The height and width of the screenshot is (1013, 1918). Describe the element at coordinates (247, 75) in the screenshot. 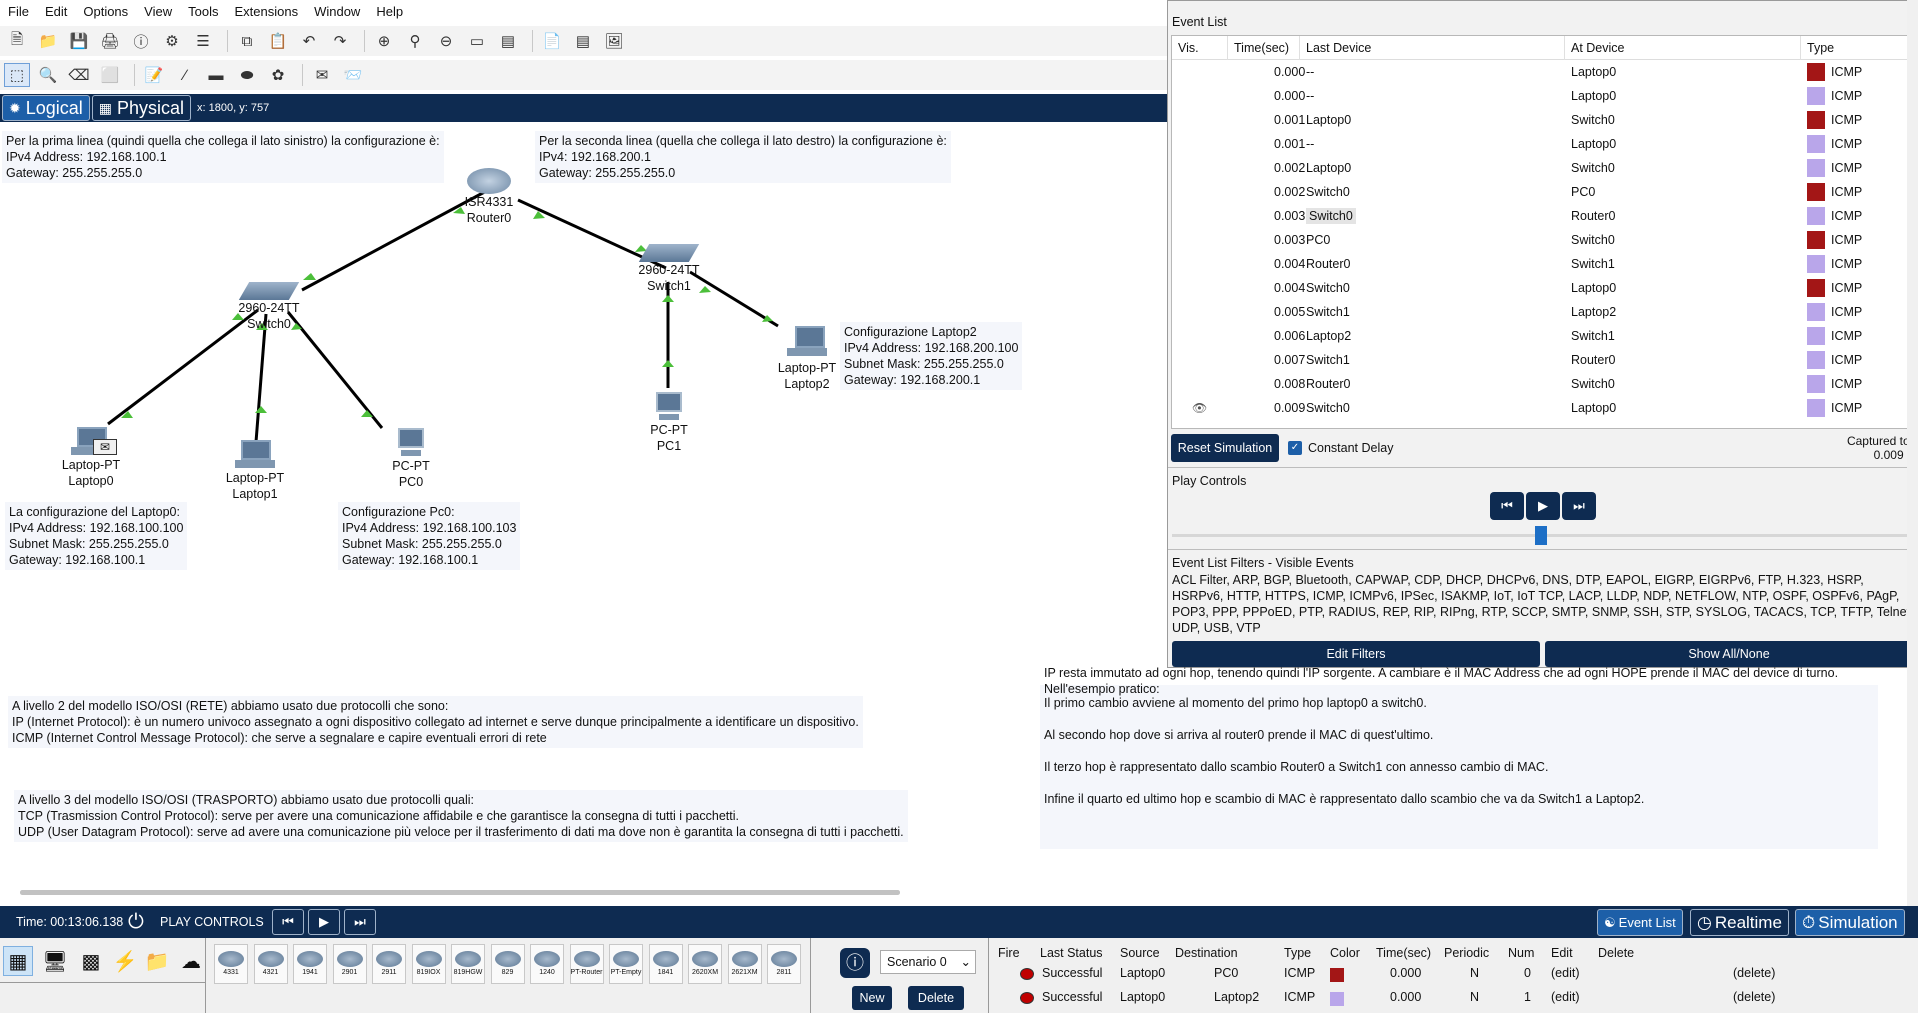

I see `ellipse-icon: ⬬` at that location.